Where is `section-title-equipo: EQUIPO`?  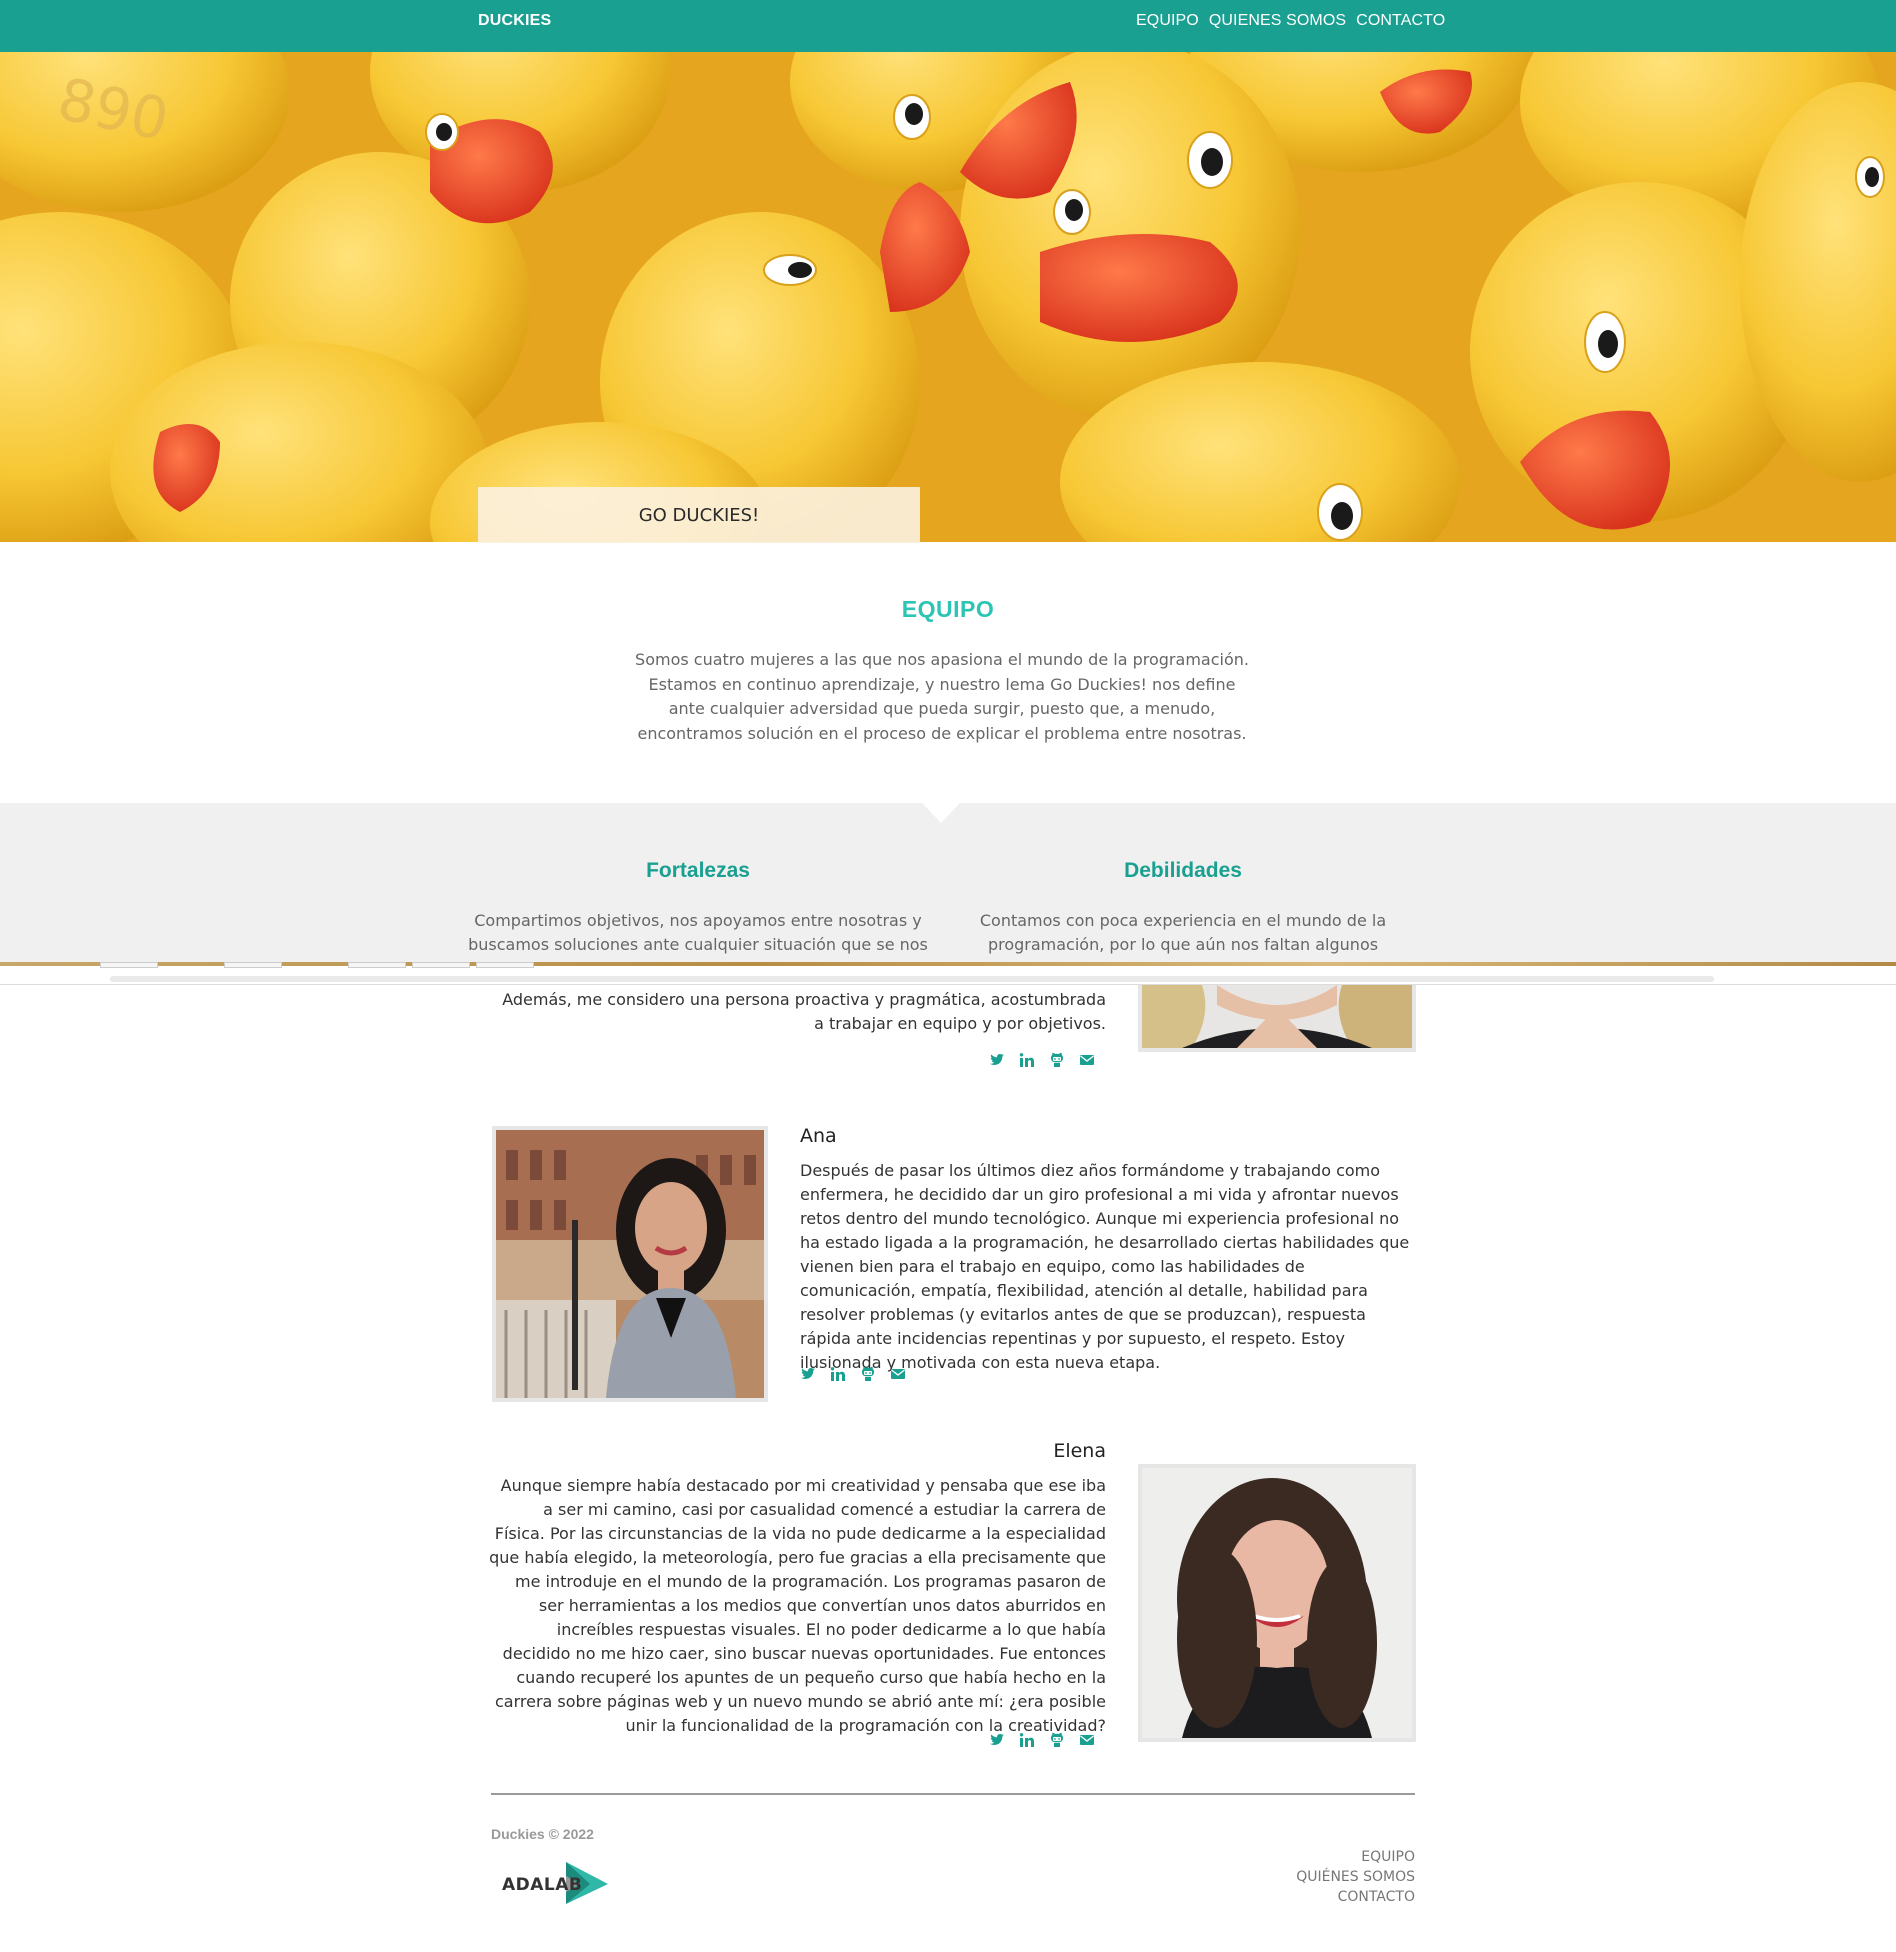 section-title-equipo: EQUIPO is located at coordinates (948, 609).